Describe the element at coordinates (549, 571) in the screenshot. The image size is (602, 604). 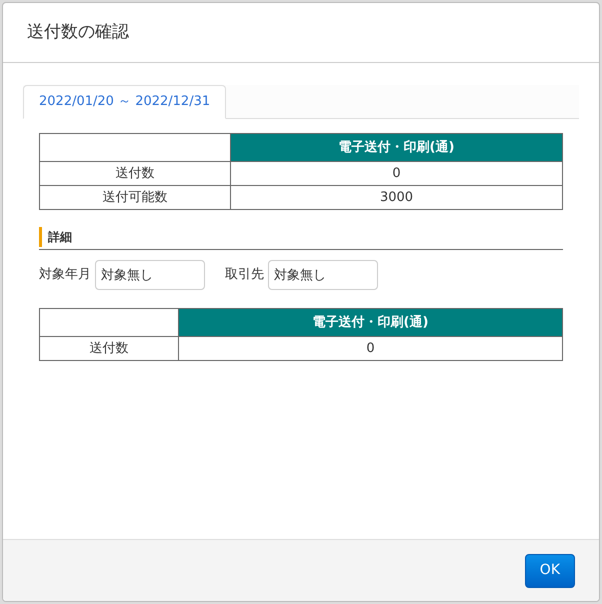
I see `ok-button: OK` at that location.